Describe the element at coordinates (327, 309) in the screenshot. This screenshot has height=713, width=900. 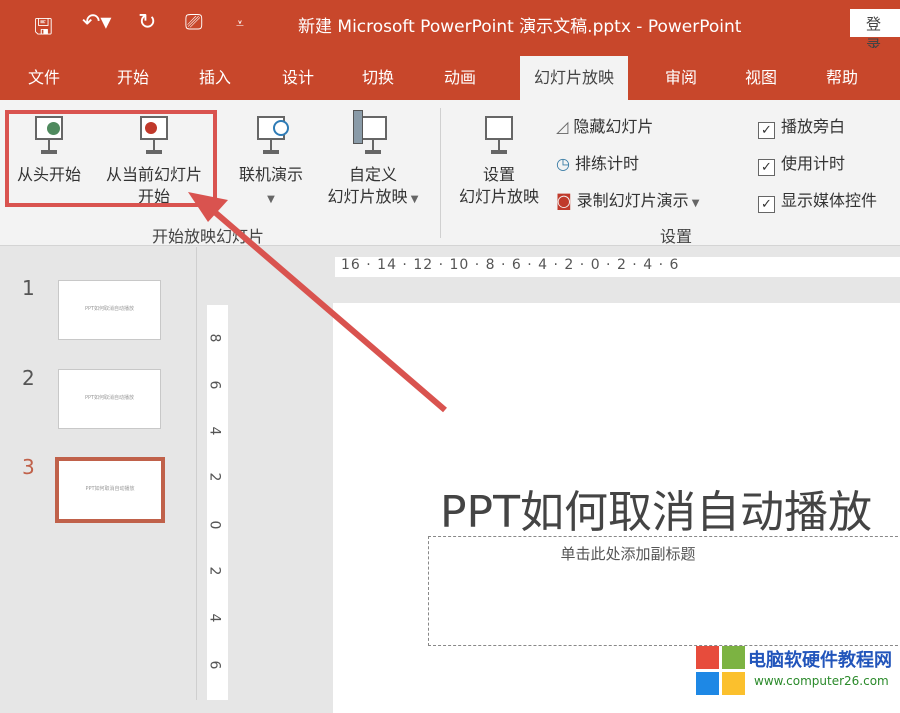
I see `arrow-shaft` at that location.